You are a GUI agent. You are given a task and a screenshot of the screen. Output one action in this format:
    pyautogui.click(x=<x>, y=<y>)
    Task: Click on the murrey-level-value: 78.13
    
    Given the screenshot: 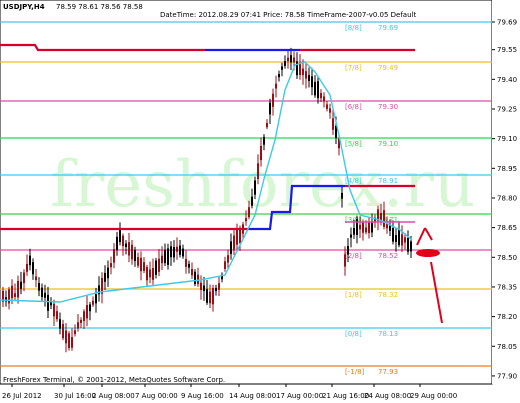 What is the action you would take?
    pyautogui.click(x=388, y=334)
    